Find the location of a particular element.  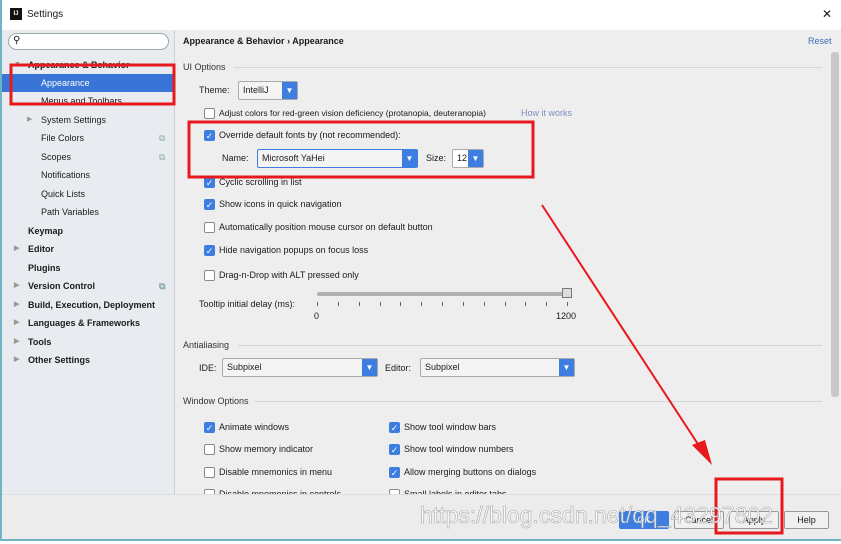

arrow-head-icon is located at coordinates (702, 452).